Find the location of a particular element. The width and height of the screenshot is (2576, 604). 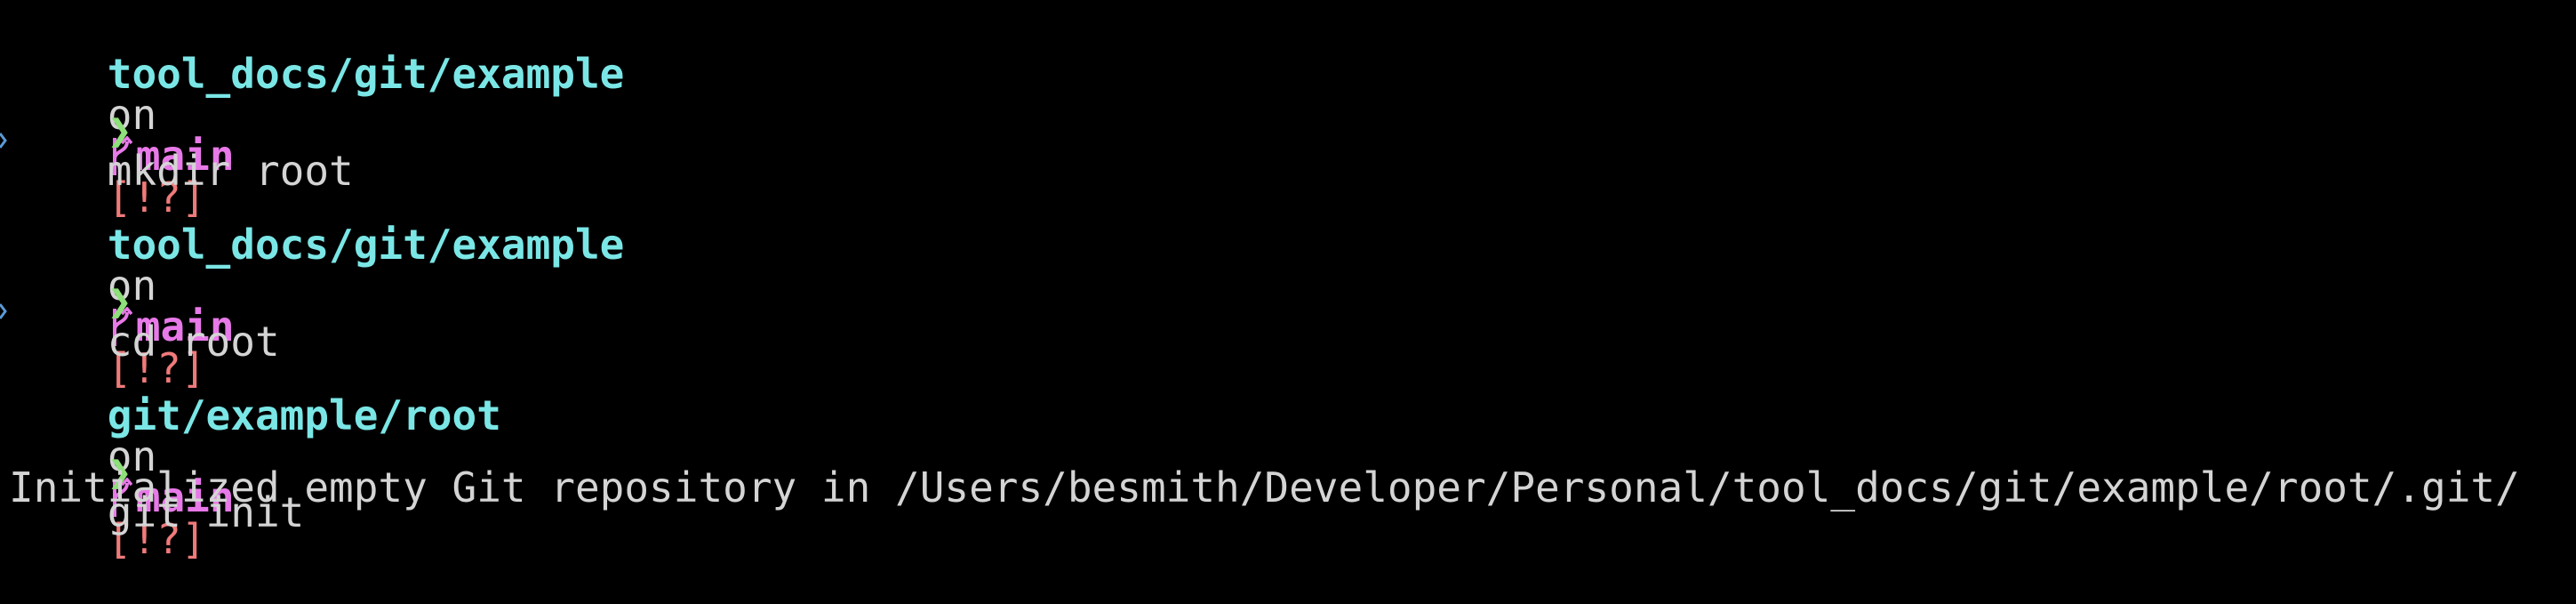

prompt-header-3: git/example/root on main [!?] is located at coordinates (255, 457).